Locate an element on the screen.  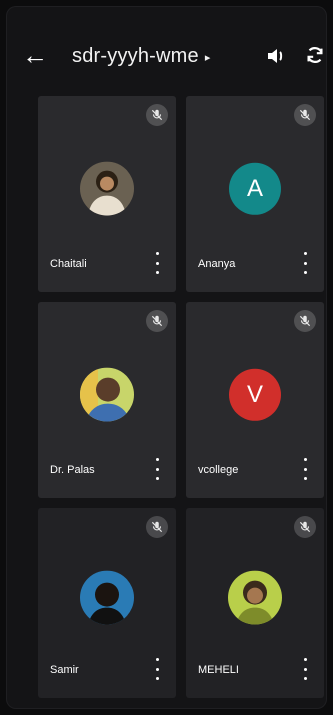
participant-tile: MEHELI is located at coordinates (255, 603).